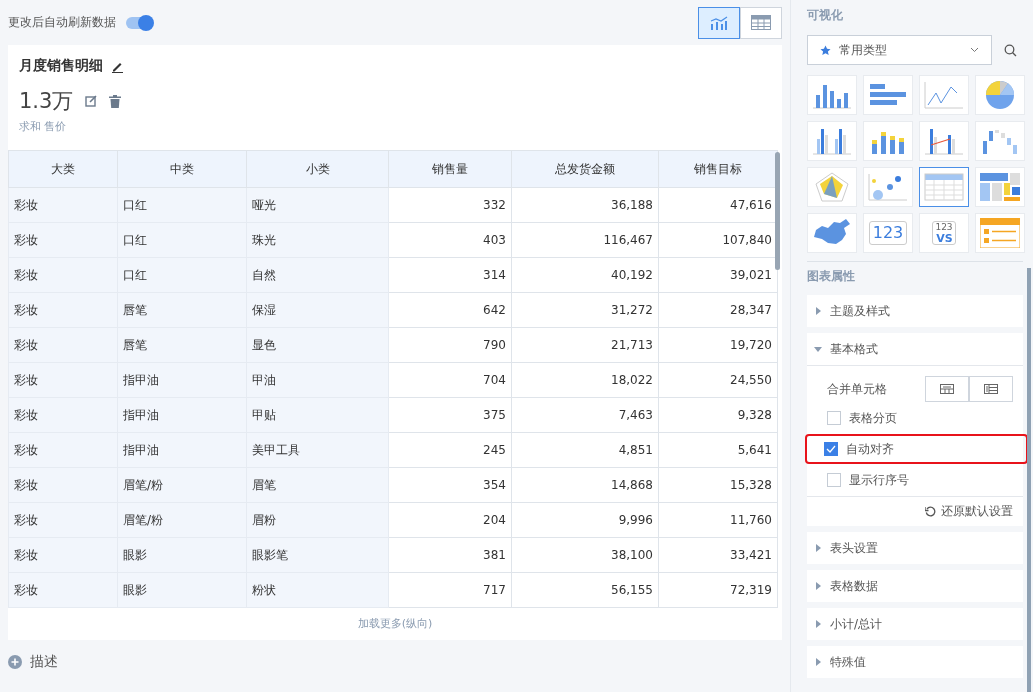 This screenshot has height=692, width=1033. I want to click on table-cell: 眉粉, so click(317, 520).